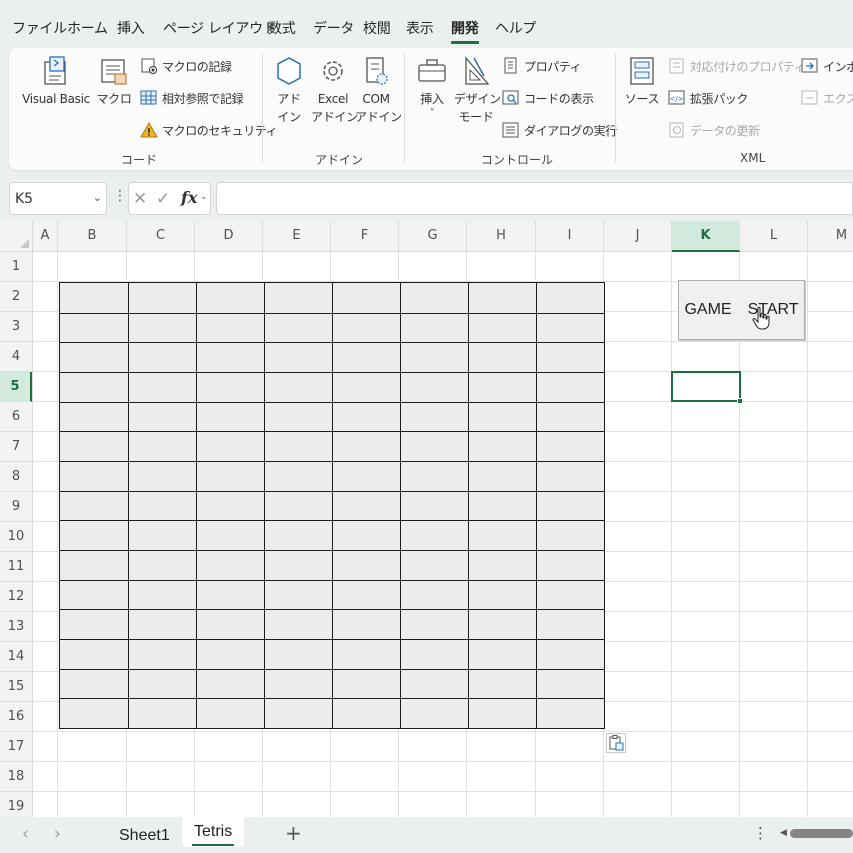 This screenshot has width=853, height=853. What do you see at coordinates (638, 236) in the screenshot?
I see `column-header-j: J` at bounding box center [638, 236].